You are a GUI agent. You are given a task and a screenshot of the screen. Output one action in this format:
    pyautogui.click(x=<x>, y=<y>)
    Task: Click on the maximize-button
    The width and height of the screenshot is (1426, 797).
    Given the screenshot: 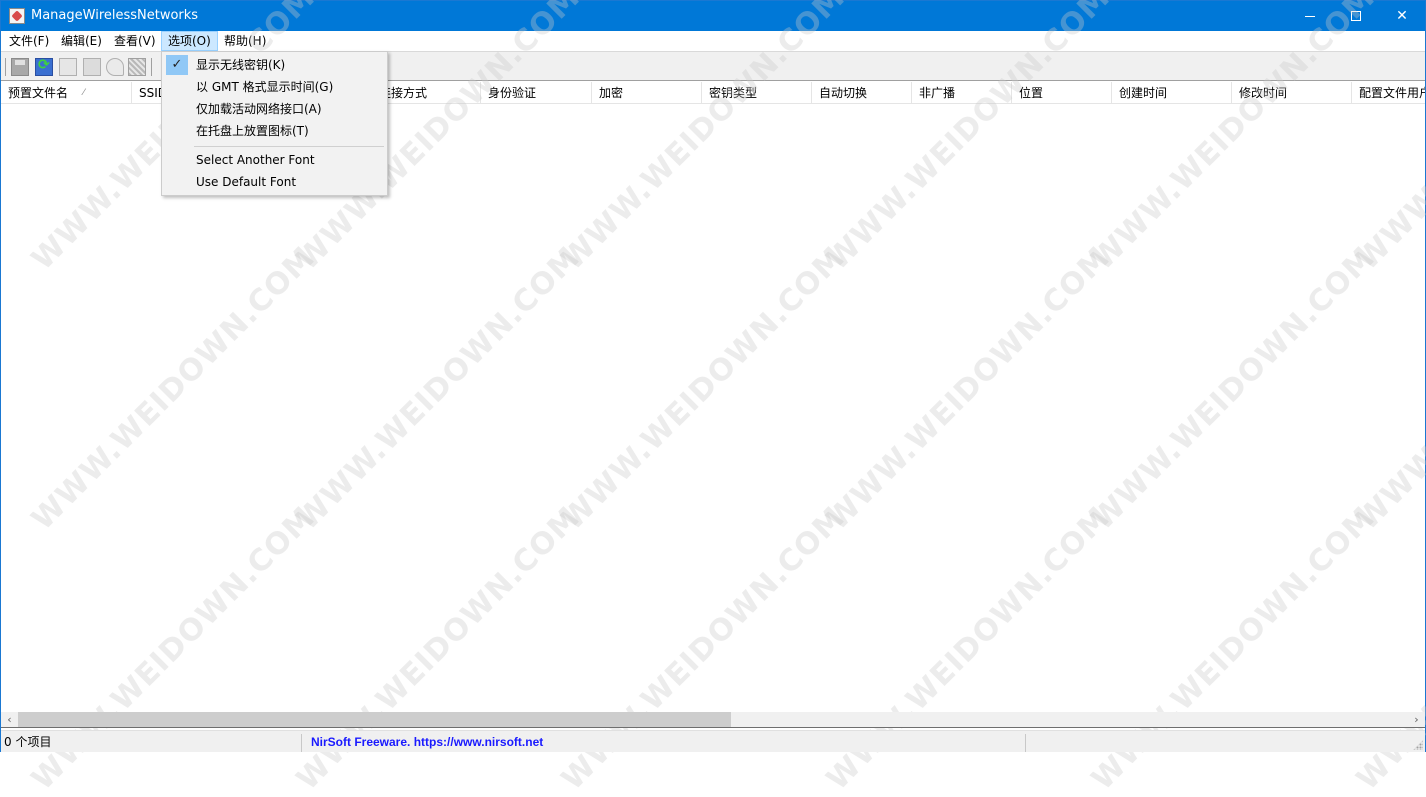 What is the action you would take?
    pyautogui.click(x=1356, y=16)
    